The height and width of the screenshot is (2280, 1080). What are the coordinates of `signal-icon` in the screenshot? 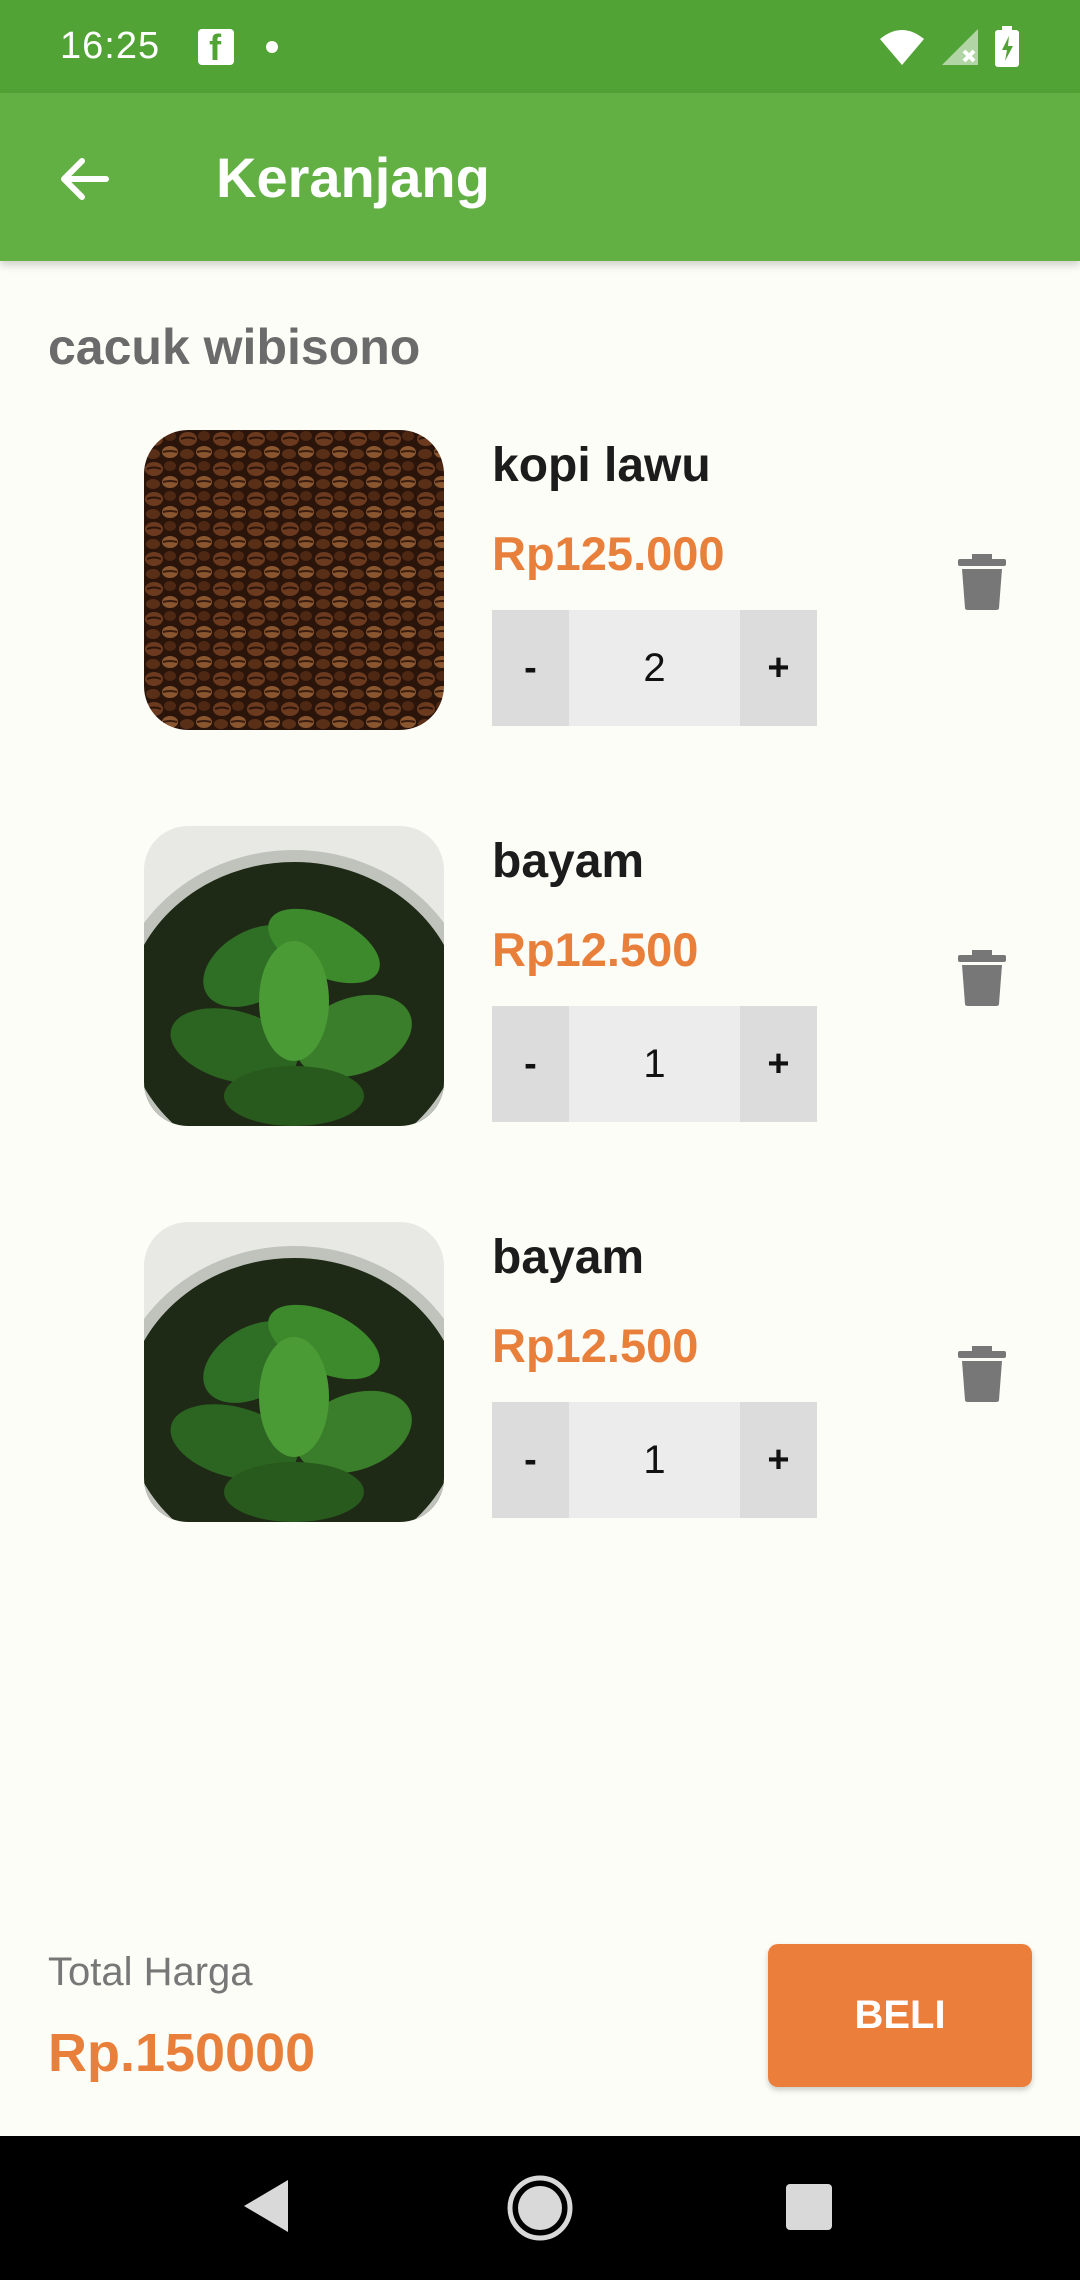 It's located at (960, 47).